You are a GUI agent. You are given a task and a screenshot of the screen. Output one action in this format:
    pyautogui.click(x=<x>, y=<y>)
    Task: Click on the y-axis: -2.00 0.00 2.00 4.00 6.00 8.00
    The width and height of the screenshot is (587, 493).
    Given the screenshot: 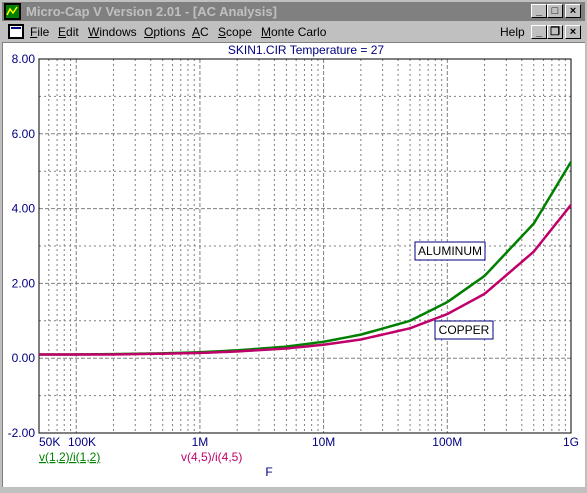 What is the action you would take?
    pyautogui.click(x=22, y=246)
    